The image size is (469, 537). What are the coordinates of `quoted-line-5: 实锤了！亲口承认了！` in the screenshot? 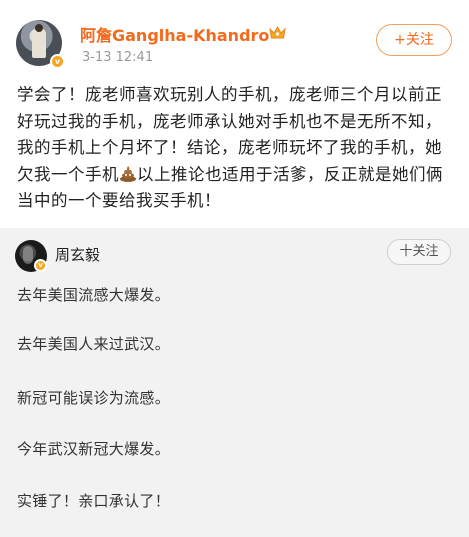 It's located at (94, 501).